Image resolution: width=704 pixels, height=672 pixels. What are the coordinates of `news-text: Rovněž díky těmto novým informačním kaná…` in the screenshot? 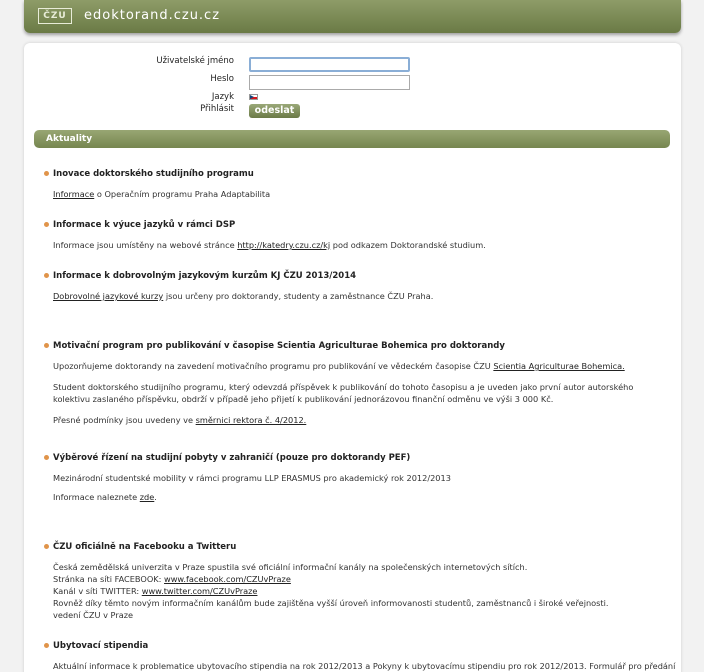 It's located at (331, 603).